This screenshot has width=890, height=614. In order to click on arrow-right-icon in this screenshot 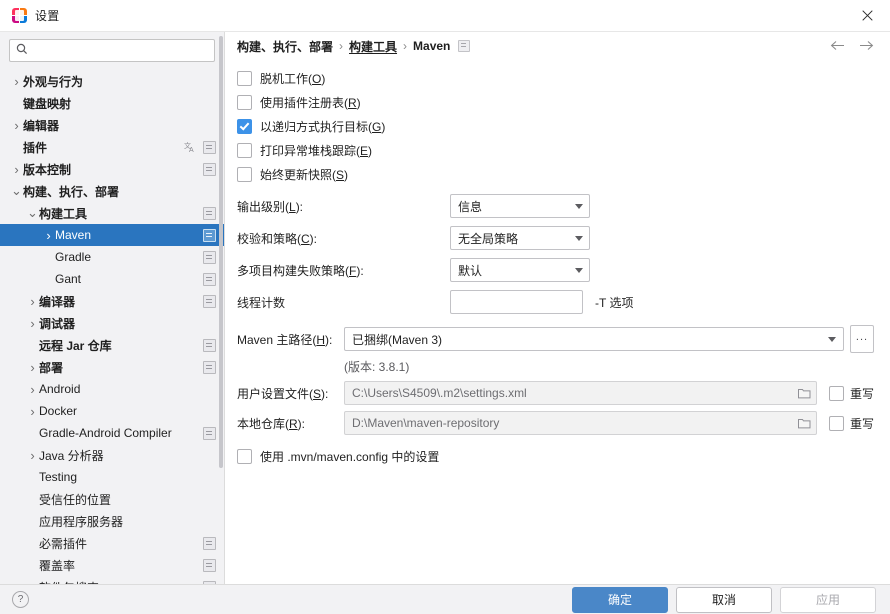, I will do `click(866, 46)`.